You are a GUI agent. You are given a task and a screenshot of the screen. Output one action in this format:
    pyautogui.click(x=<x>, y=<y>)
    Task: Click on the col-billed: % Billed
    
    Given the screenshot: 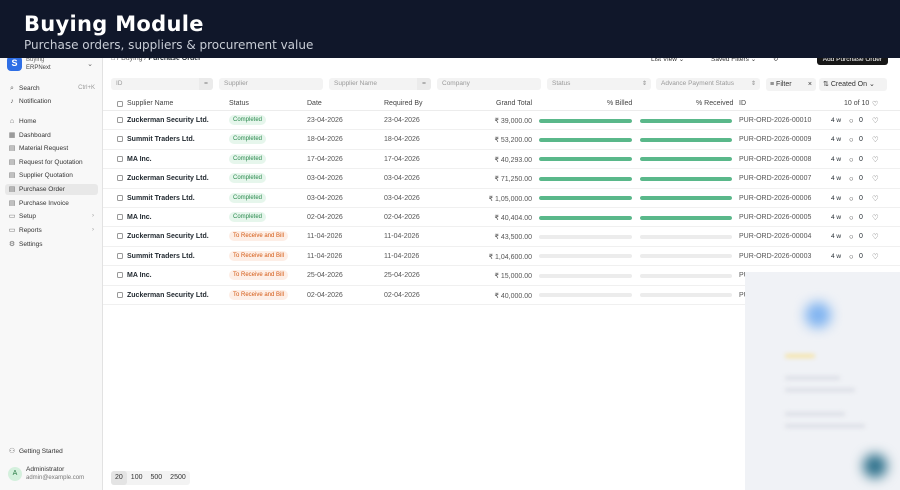 What is the action you would take?
    pyautogui.click(x=620, y=103)
    